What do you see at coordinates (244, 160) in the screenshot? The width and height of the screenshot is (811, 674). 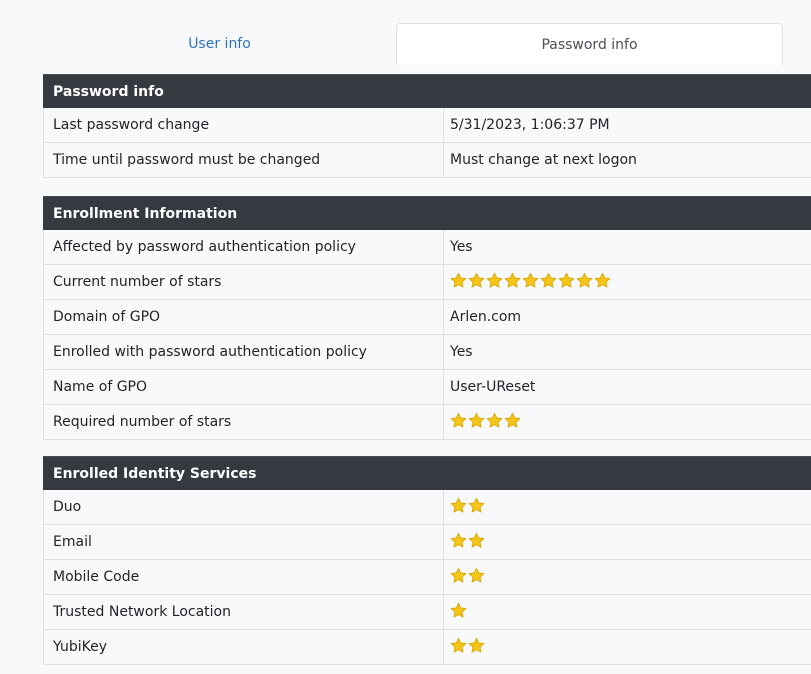 I see `row-label: Time until password must be changed` at bounding box center [244, 160].